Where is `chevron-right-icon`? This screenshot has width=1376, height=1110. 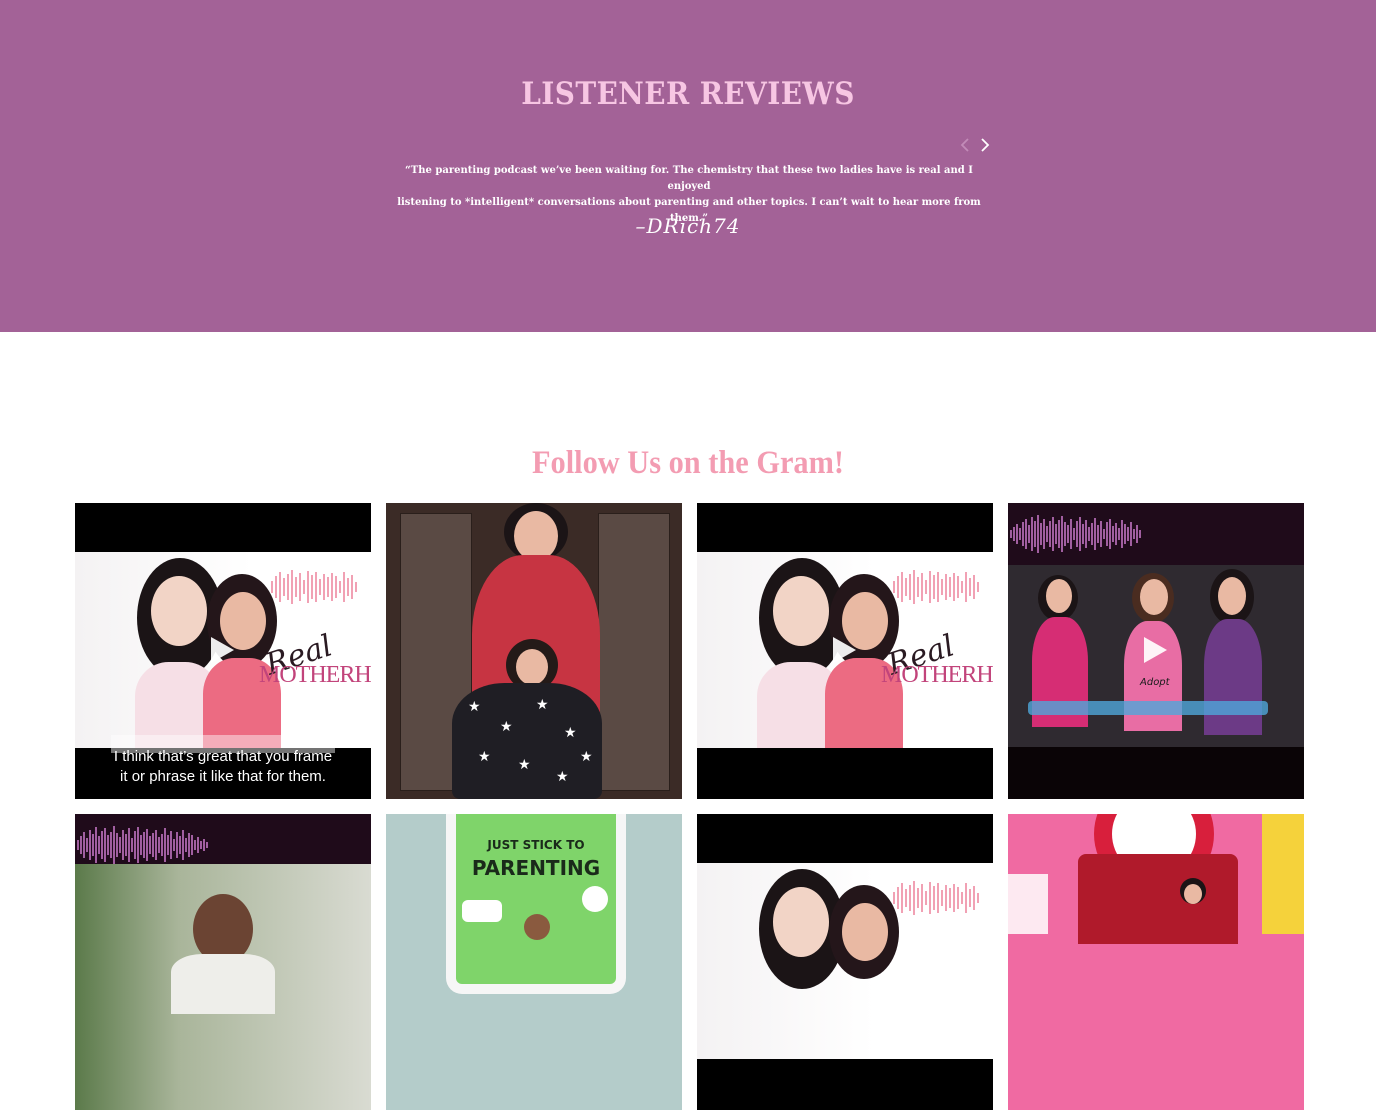
chevron-right-icon is located at coordinates (985, 145).